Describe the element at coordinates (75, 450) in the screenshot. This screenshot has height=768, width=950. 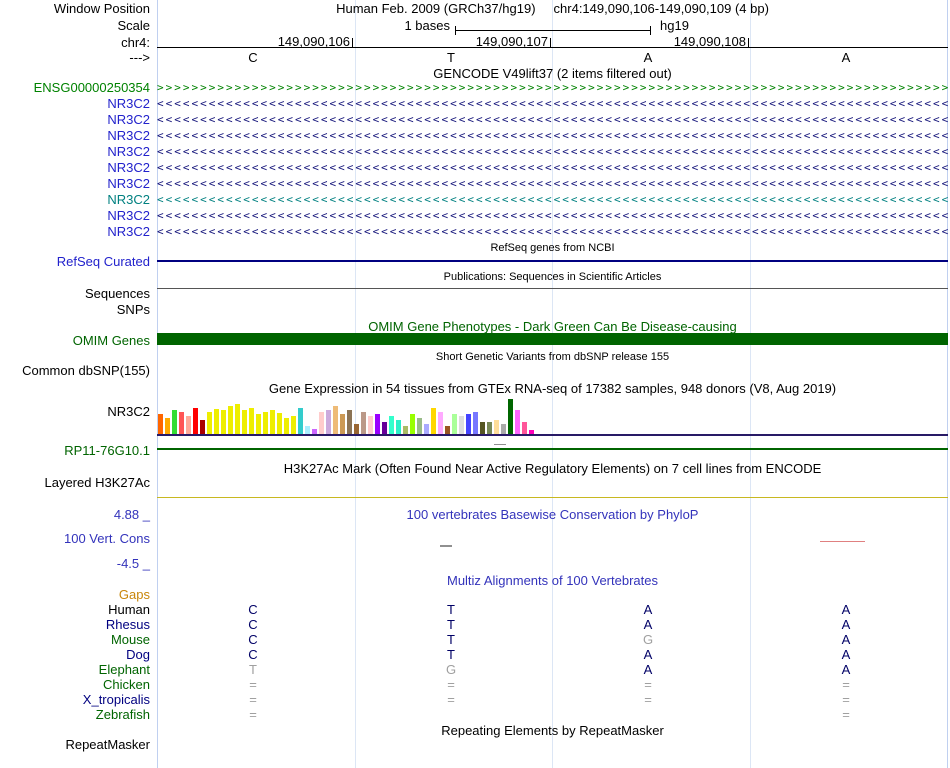
I see `track-label-rp11: RP11-76G10.1` at that location.